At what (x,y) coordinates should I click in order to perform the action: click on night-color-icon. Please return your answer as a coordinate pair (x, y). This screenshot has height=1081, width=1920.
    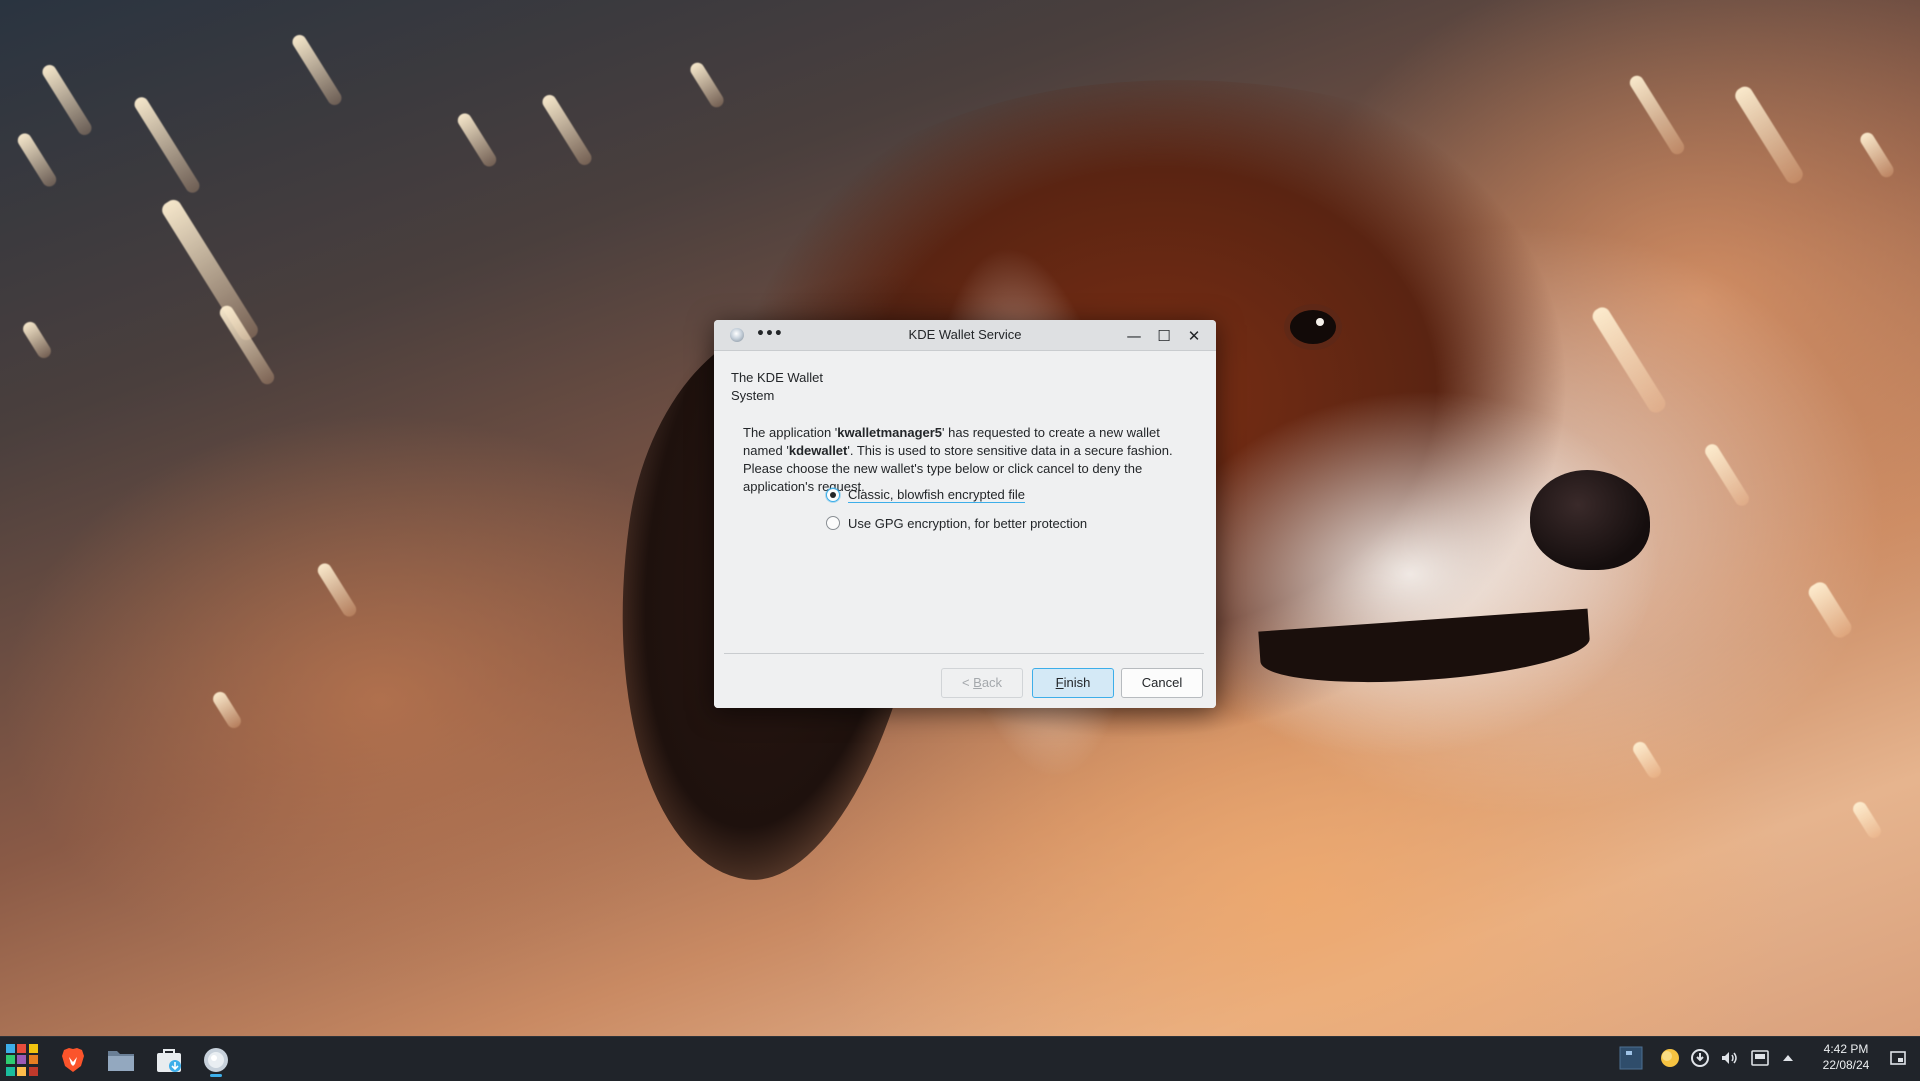
    Looking at the image, I should click on (1670, 1058).